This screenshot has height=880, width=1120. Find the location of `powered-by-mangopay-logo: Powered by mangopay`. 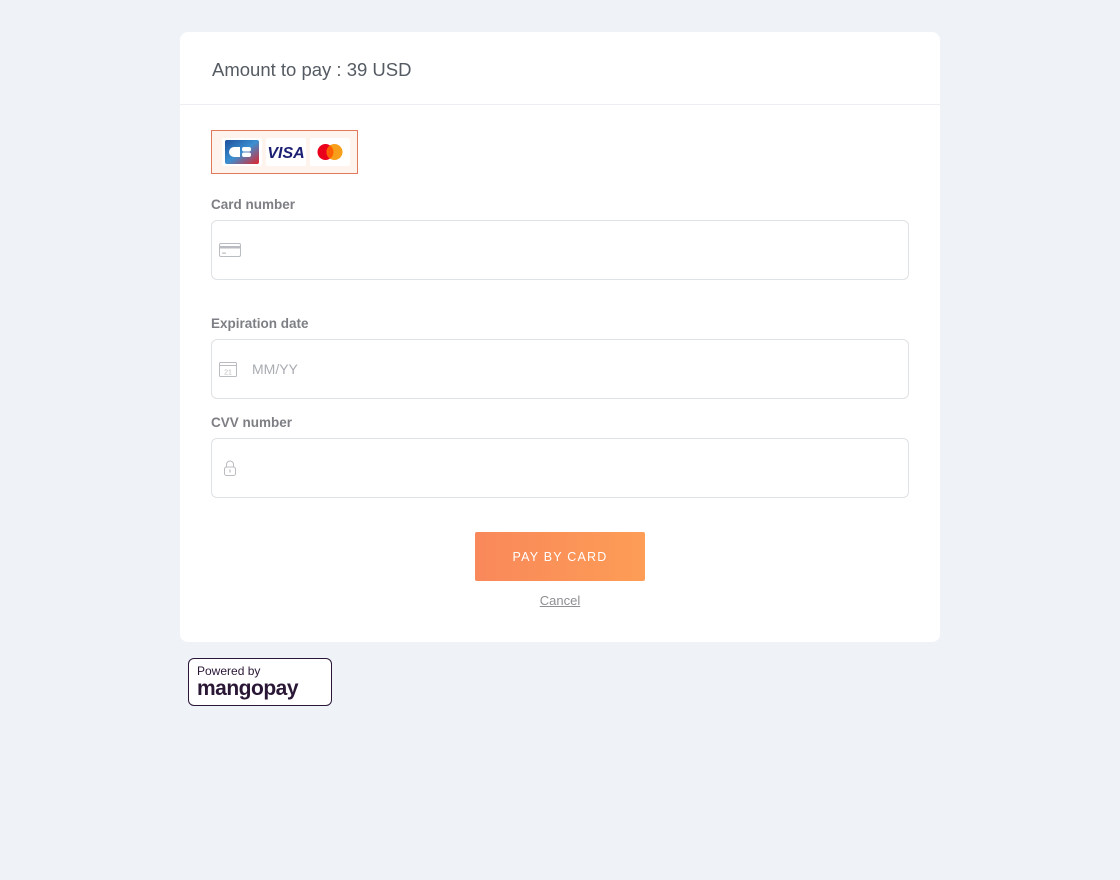

powered-by-mangopay-logo: Powered by mangopay is located at coordinates (260, 682).